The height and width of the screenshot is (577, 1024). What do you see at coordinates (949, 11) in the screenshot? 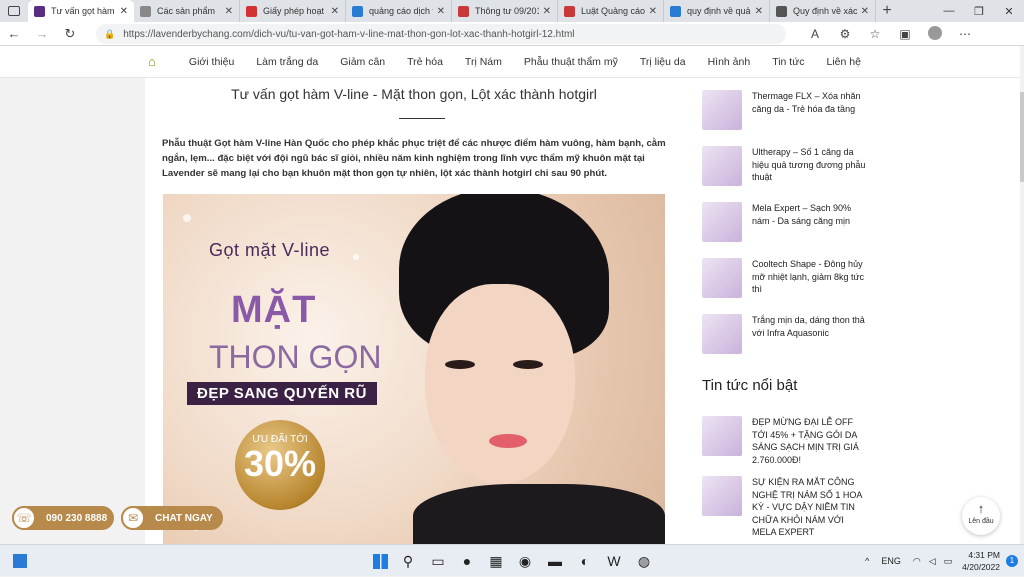
I see `minimize-icon: —` at bounding box center [949, 11].